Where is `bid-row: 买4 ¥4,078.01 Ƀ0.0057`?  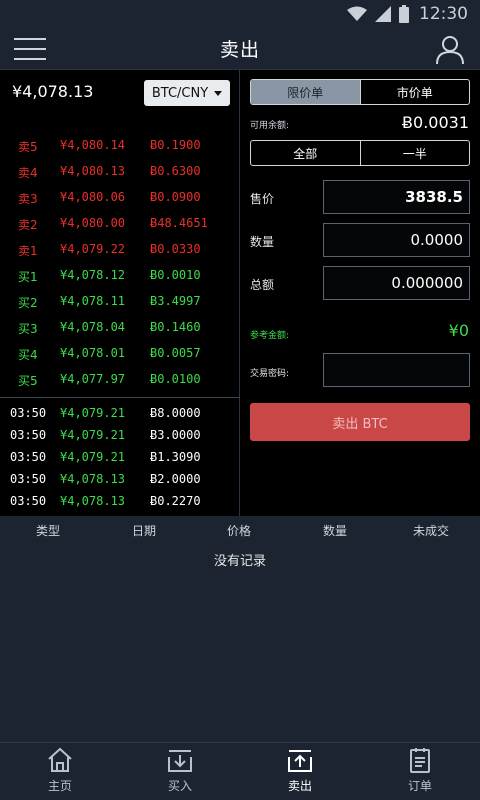 bid-row: 买4 ¥4,078.01 Ƀ0.0057 is located at coordinates (120, 354).